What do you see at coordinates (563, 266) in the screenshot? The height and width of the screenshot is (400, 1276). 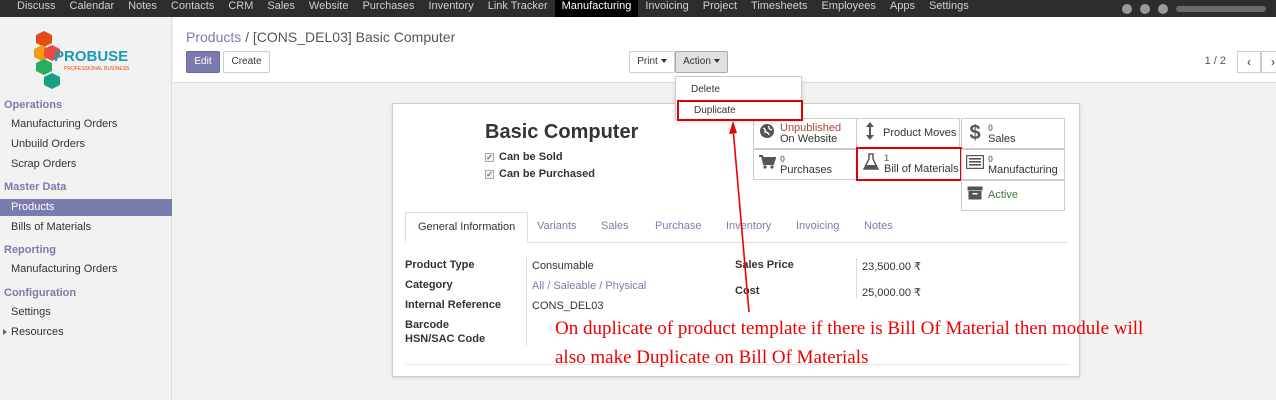 I see `product-type-value: Consumable` at bounding box center [563, 266].